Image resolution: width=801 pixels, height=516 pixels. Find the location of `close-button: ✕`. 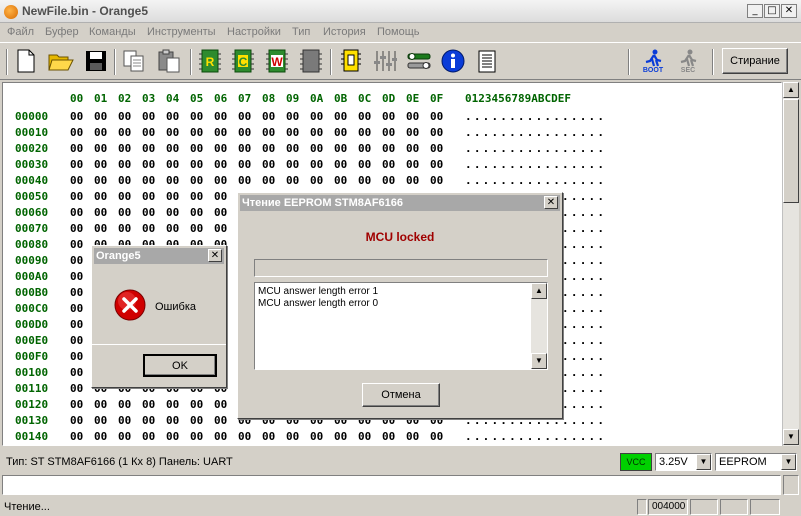

close-button: ✕ is located at coordinates (789, 11).